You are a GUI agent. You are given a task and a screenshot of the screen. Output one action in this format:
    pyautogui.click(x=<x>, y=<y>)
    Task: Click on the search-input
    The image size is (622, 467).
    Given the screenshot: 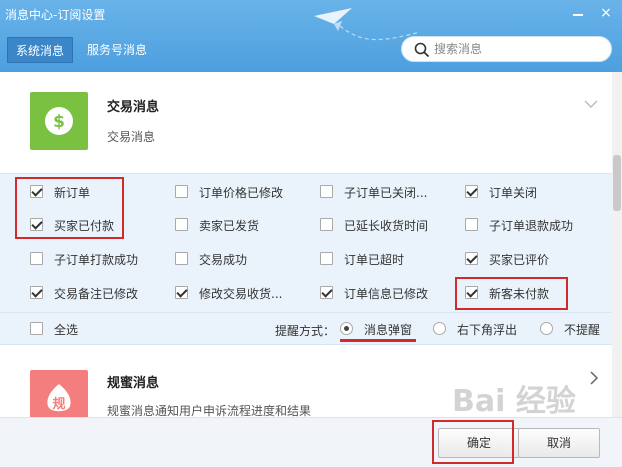 What is the action you would take?
    pyautogui.click(x=519, y=49)
    